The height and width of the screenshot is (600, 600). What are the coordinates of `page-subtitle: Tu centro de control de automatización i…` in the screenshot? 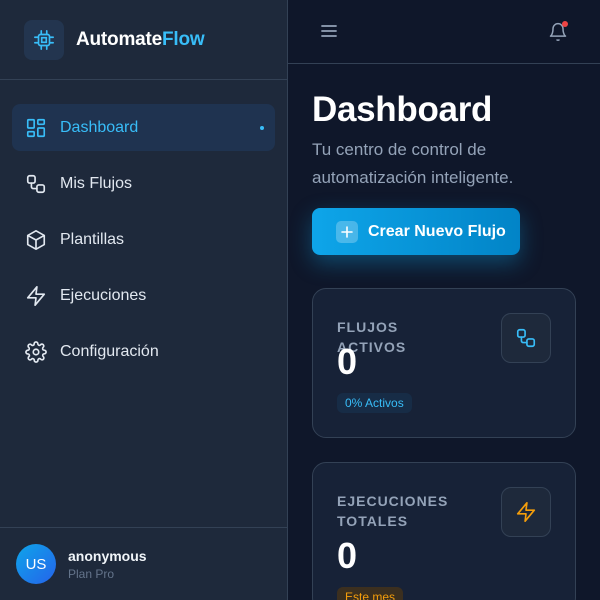 It's located at (413, 163).